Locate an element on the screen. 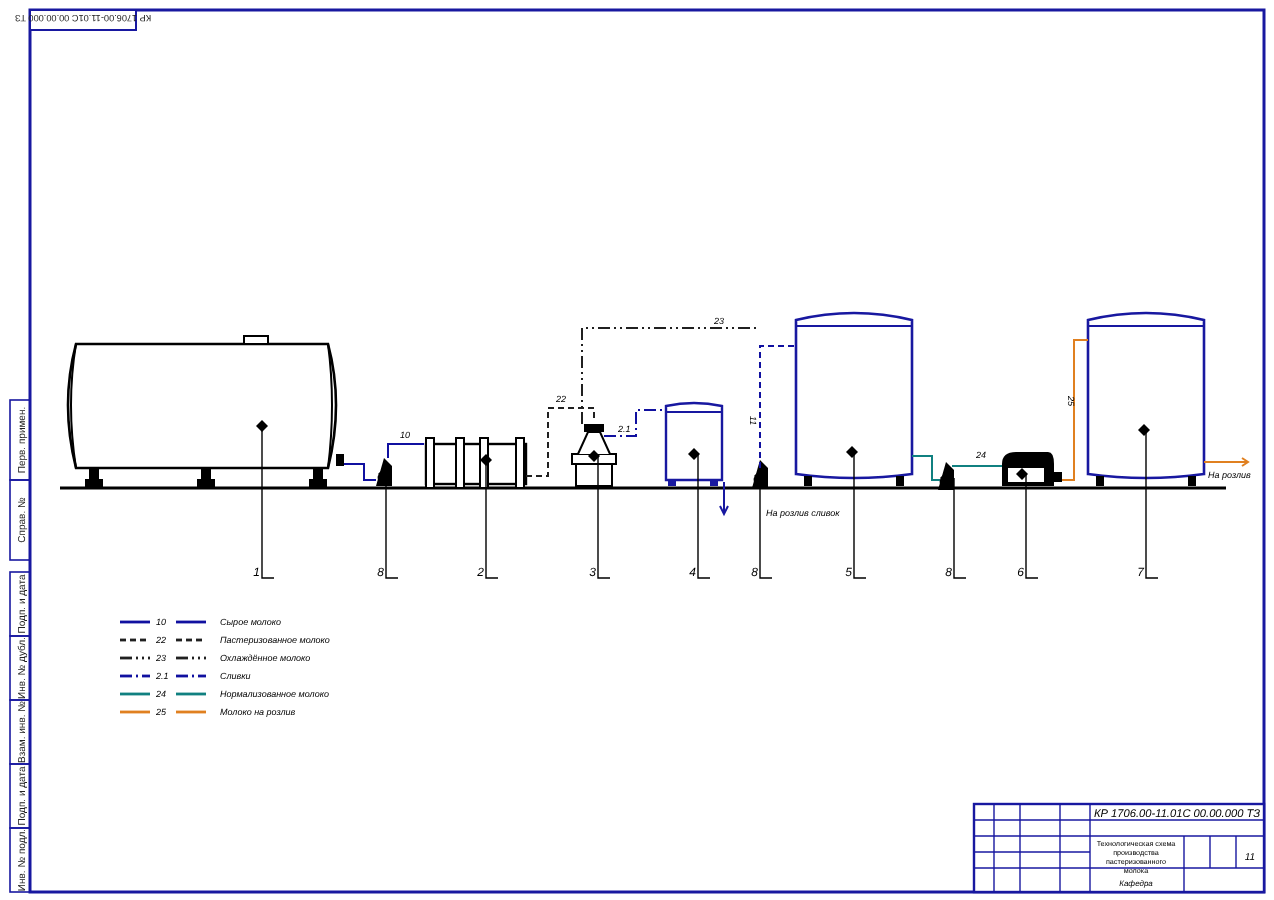 Image resolution: width=1274 pixels, height=900 pixels. stamp-box is located at coordinates (83, 20).